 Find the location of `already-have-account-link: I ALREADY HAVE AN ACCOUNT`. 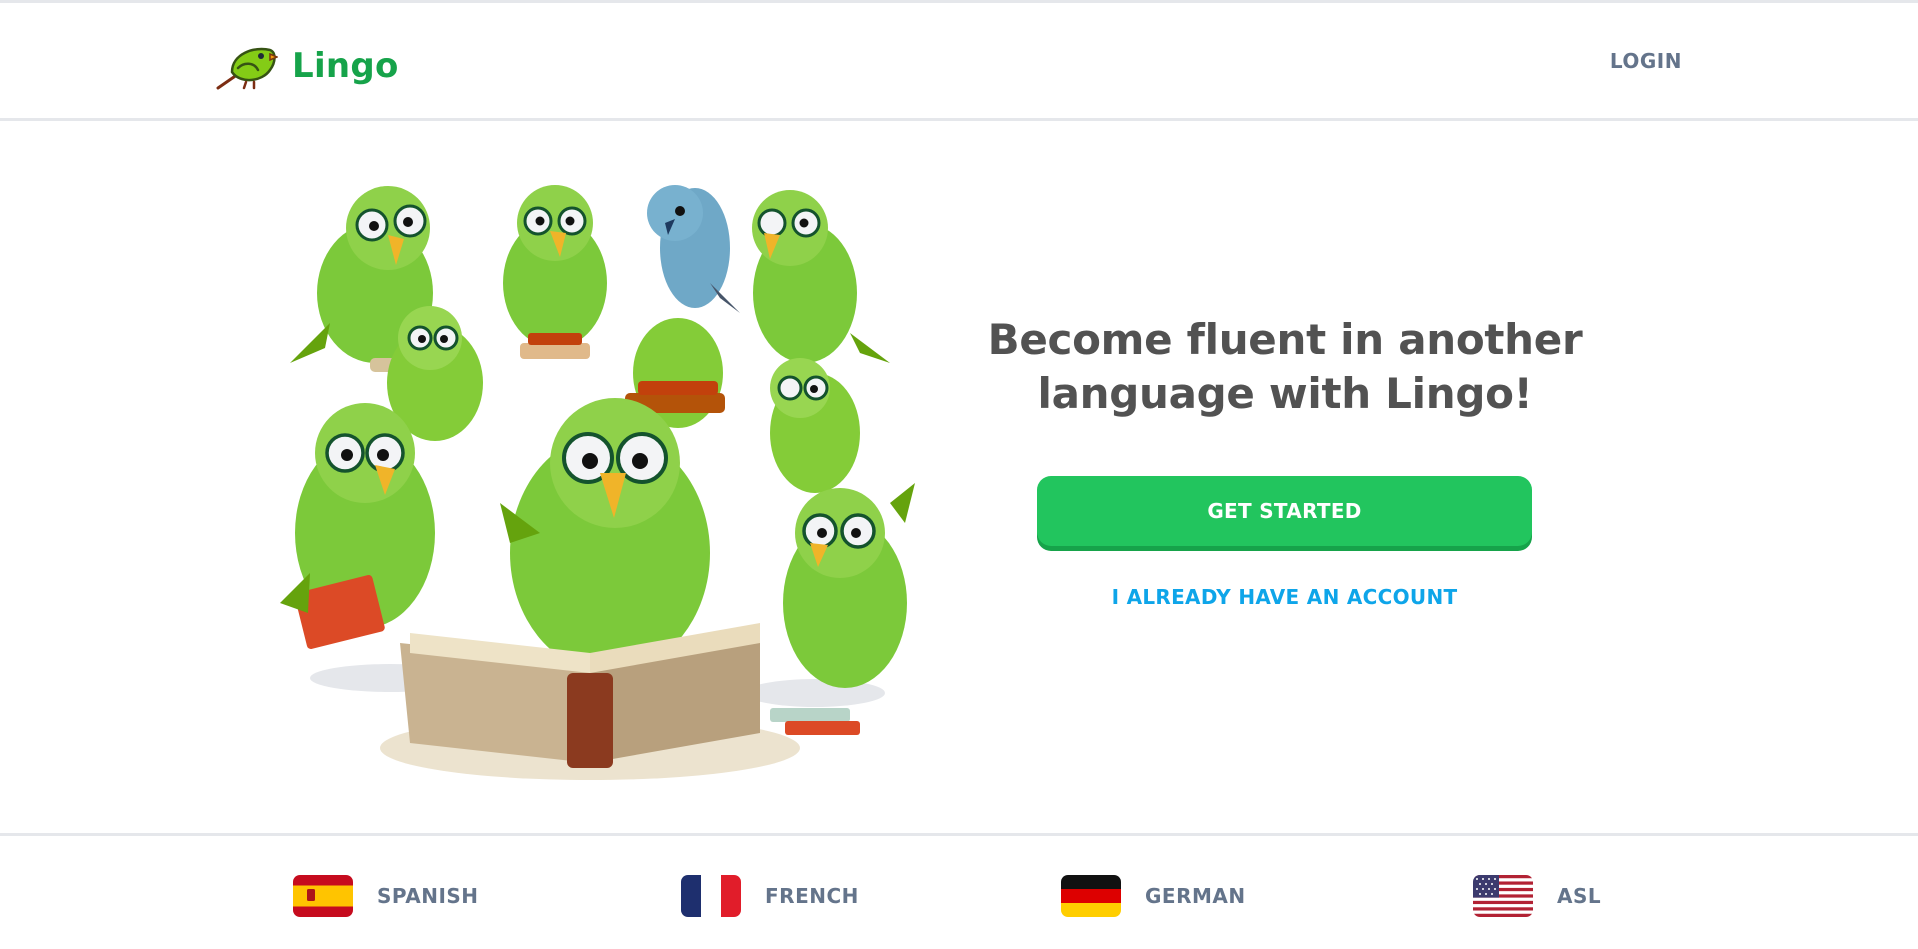

already-have-account-link: I ALREADY HAVE AN ACCOUNT is located at coordinates (1284, 597).